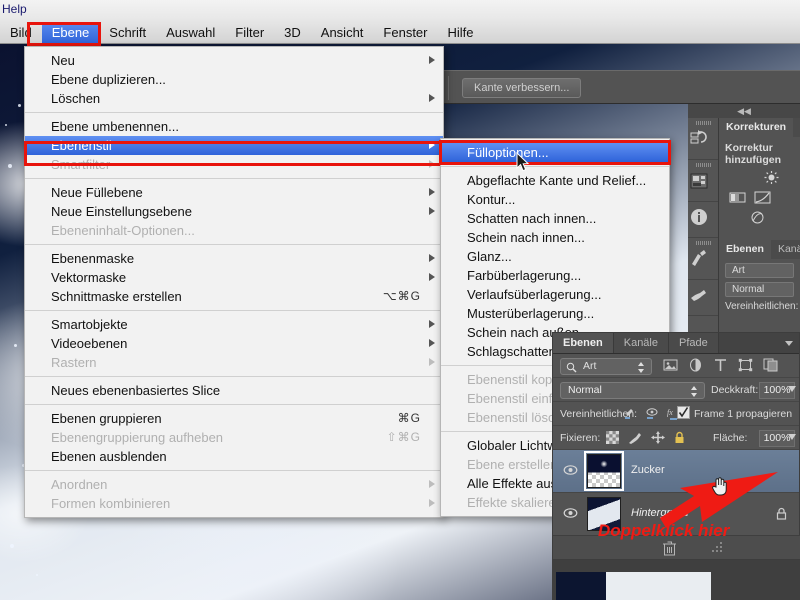 This screenshot has width=800, height=600. I want to click on menu-item-ebenenstil: Ebenenstil, so click(234, 145).